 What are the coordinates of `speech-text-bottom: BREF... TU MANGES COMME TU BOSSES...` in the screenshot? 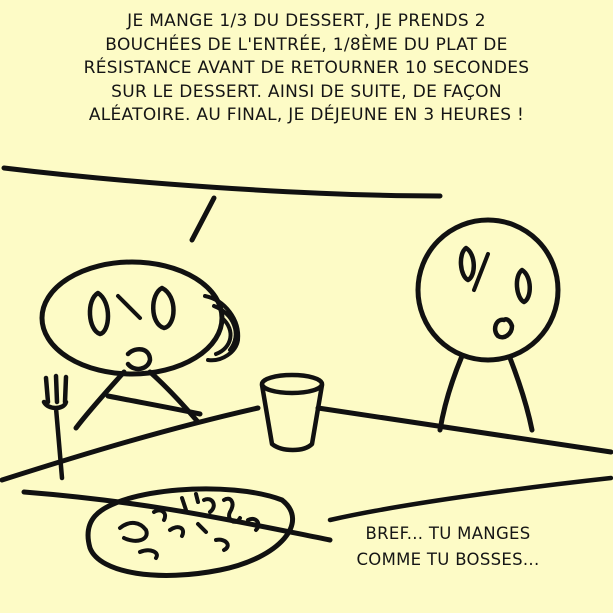 It's located at (448, 546).